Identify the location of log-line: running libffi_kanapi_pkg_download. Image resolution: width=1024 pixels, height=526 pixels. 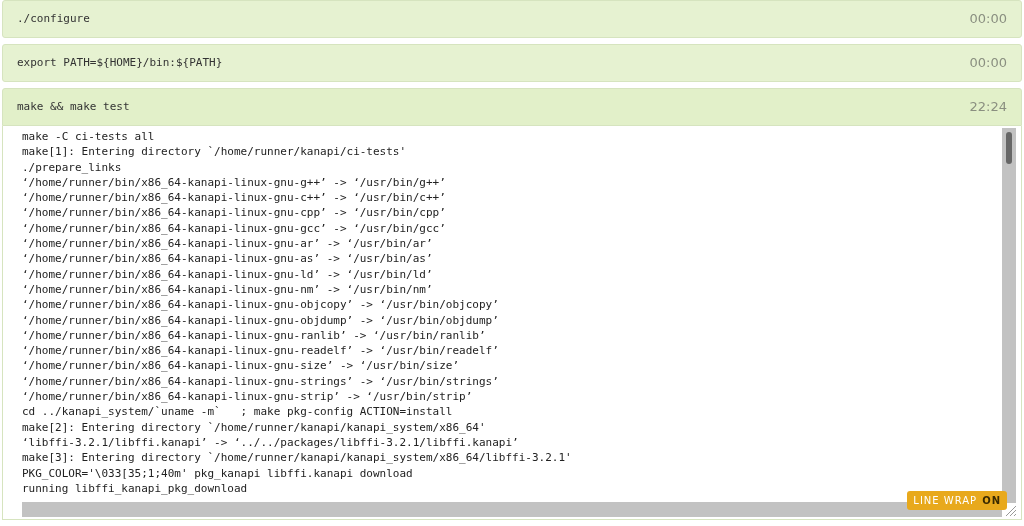
(135, 488).